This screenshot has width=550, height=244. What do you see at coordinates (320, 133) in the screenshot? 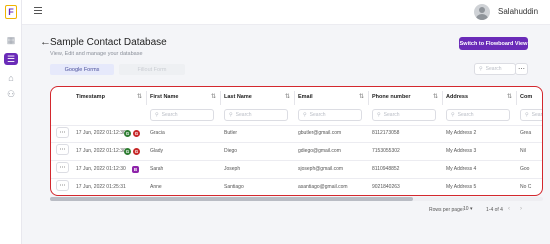
I see `cell-email: gbutler@gmail.com` at bounding box center [320, 133].